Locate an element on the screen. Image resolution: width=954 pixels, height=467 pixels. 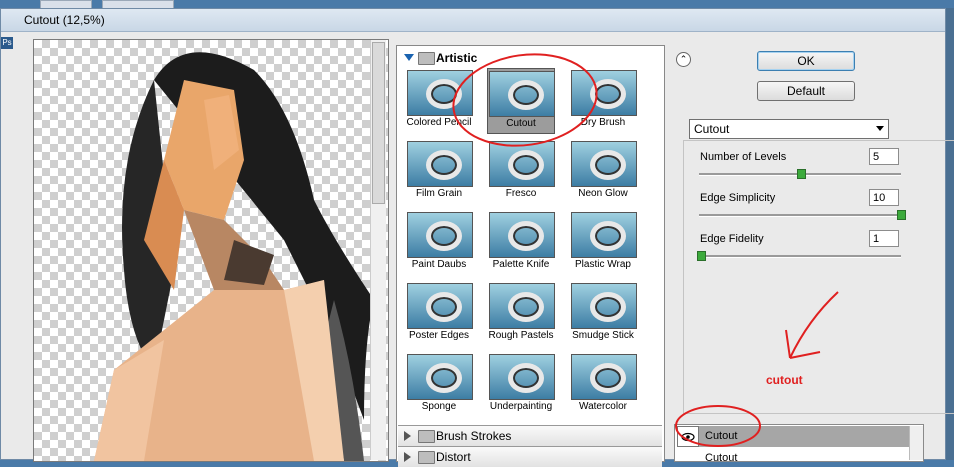
annotation-label: cutout is located at coordinates (784, 380).